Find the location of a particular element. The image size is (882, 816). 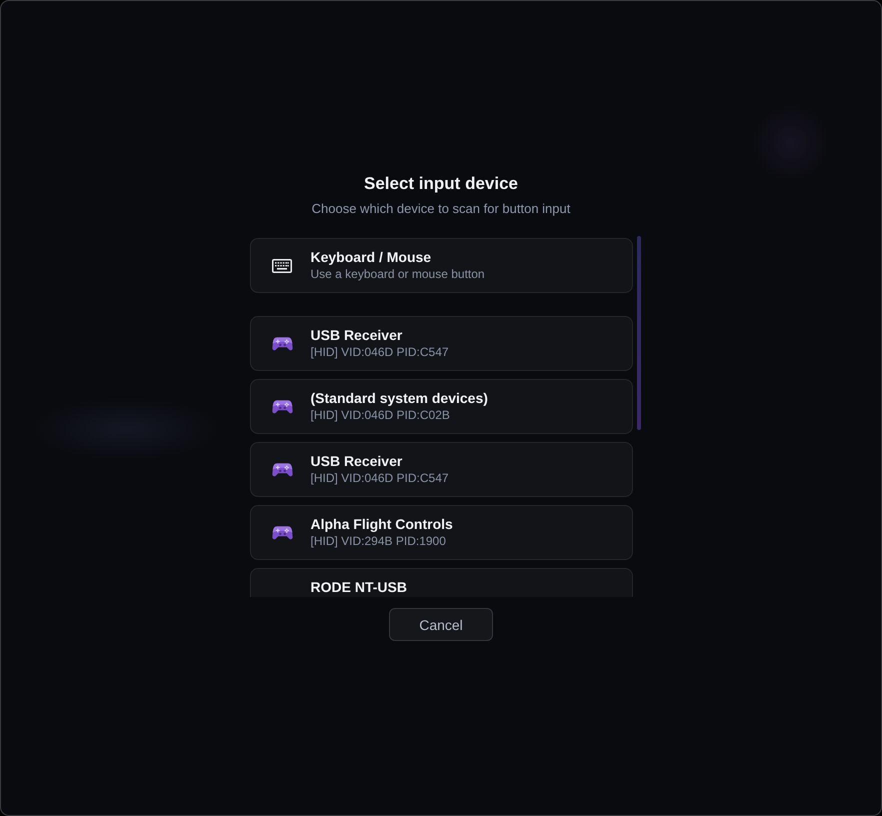

device-option: Alpha Flight Controls [HID] VID:294B PID:1900 is located at coordinates (441, 532).